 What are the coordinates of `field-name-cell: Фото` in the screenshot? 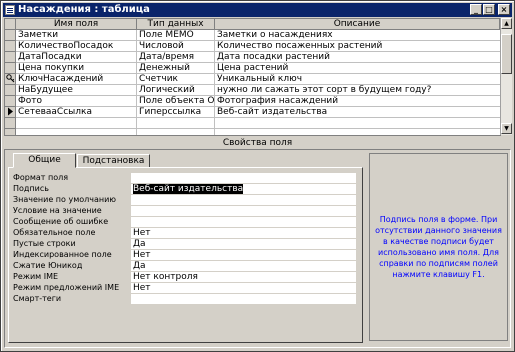 It's located at (76, 101).